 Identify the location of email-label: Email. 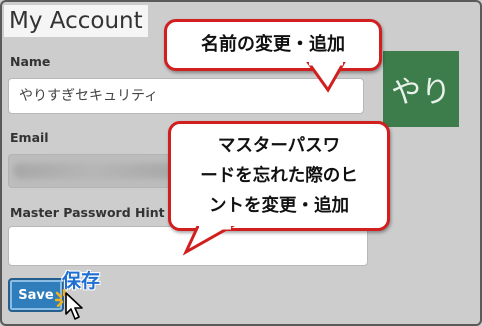
(29, 137).